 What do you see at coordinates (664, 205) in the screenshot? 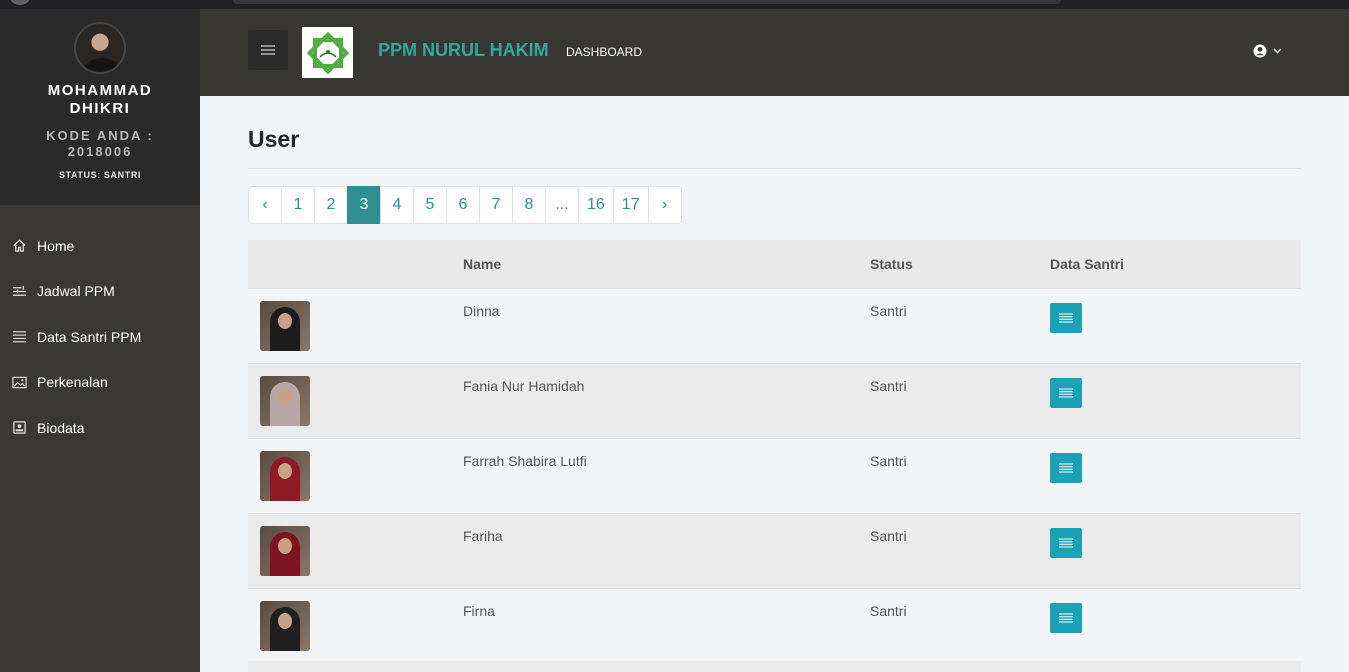
I see `pagination-next: ›` at bounding box center [664, 205].